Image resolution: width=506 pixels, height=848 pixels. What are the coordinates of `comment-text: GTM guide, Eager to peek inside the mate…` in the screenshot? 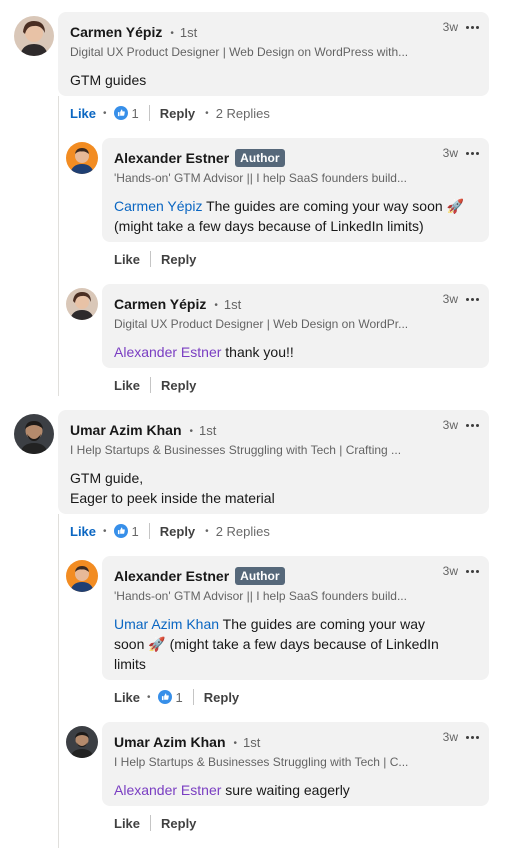 It's located at (172, 488).